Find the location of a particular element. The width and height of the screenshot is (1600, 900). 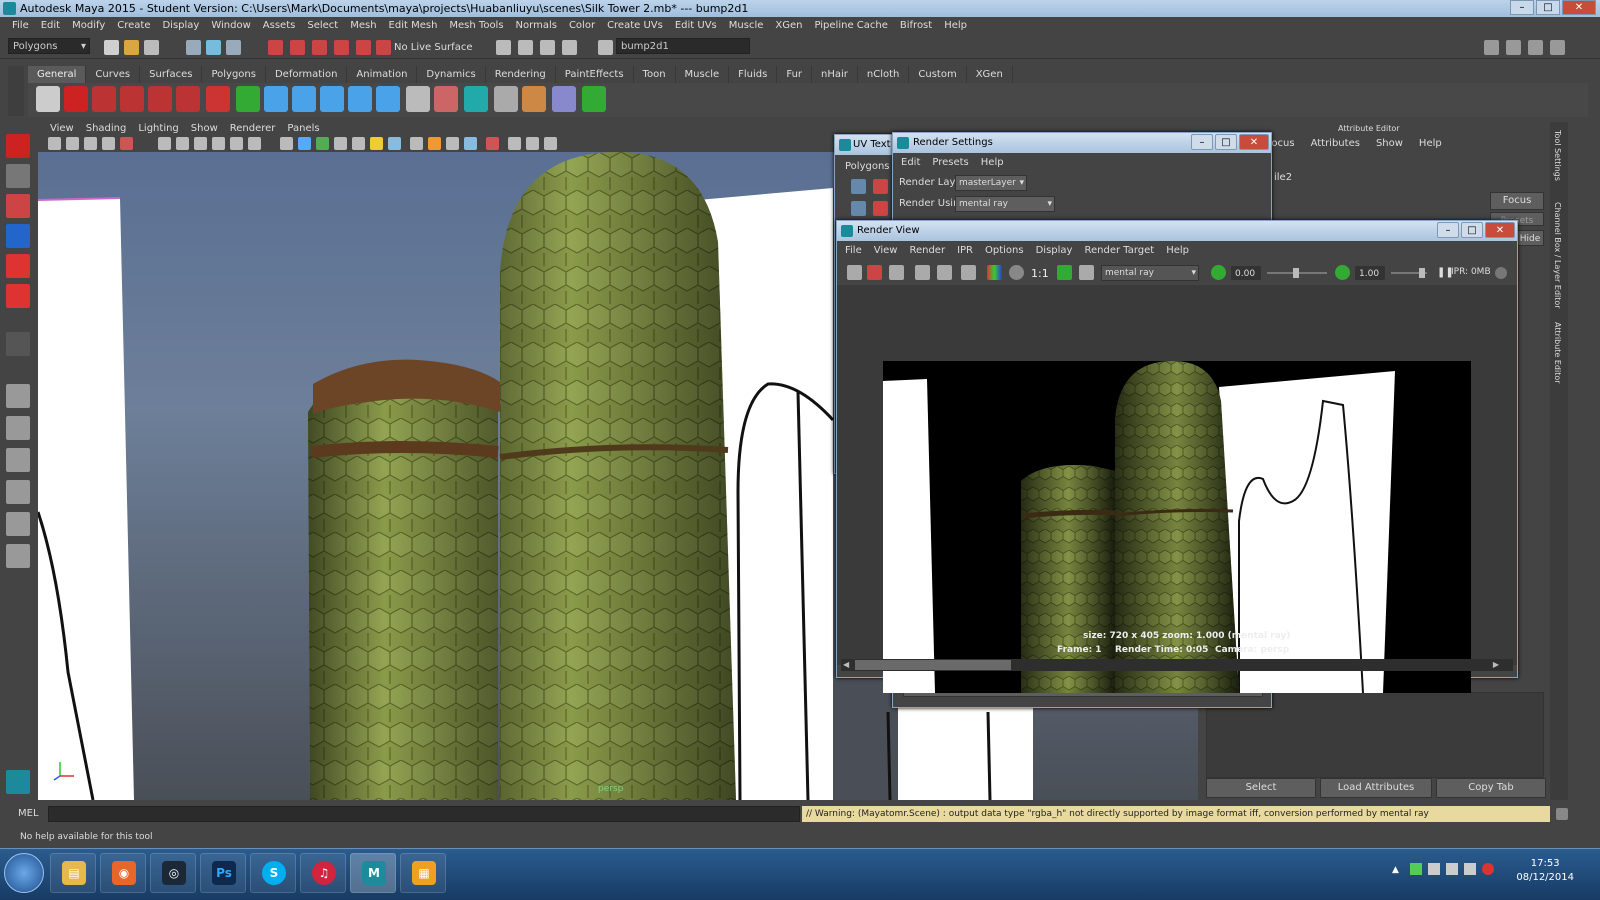

ae-copy-tab-button: Copy Tab is located at coordinates (1491, 788).